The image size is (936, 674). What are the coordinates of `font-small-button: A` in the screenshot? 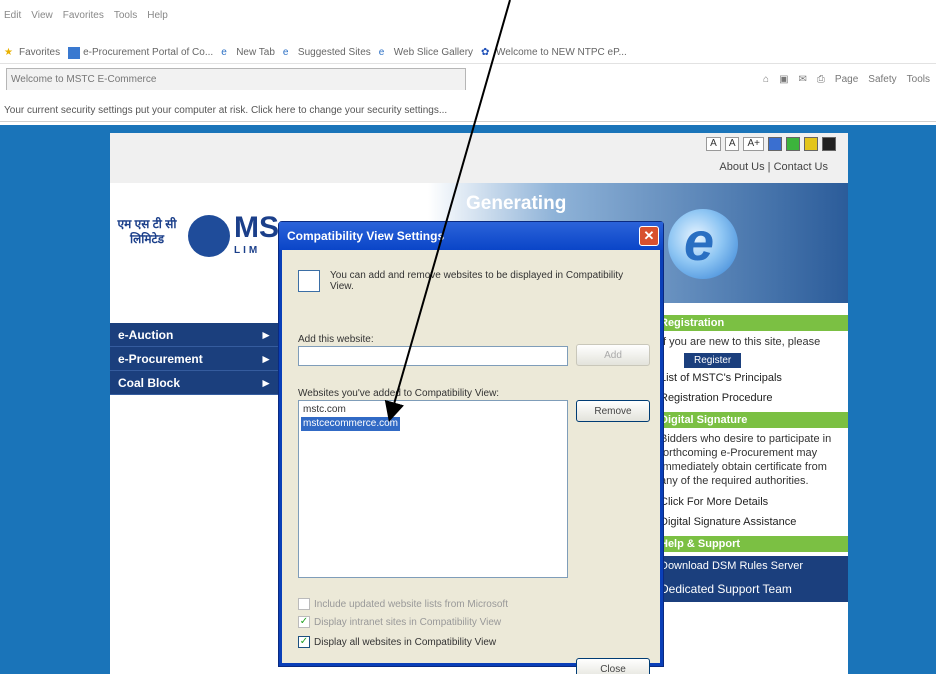 It's located at (713, 144).